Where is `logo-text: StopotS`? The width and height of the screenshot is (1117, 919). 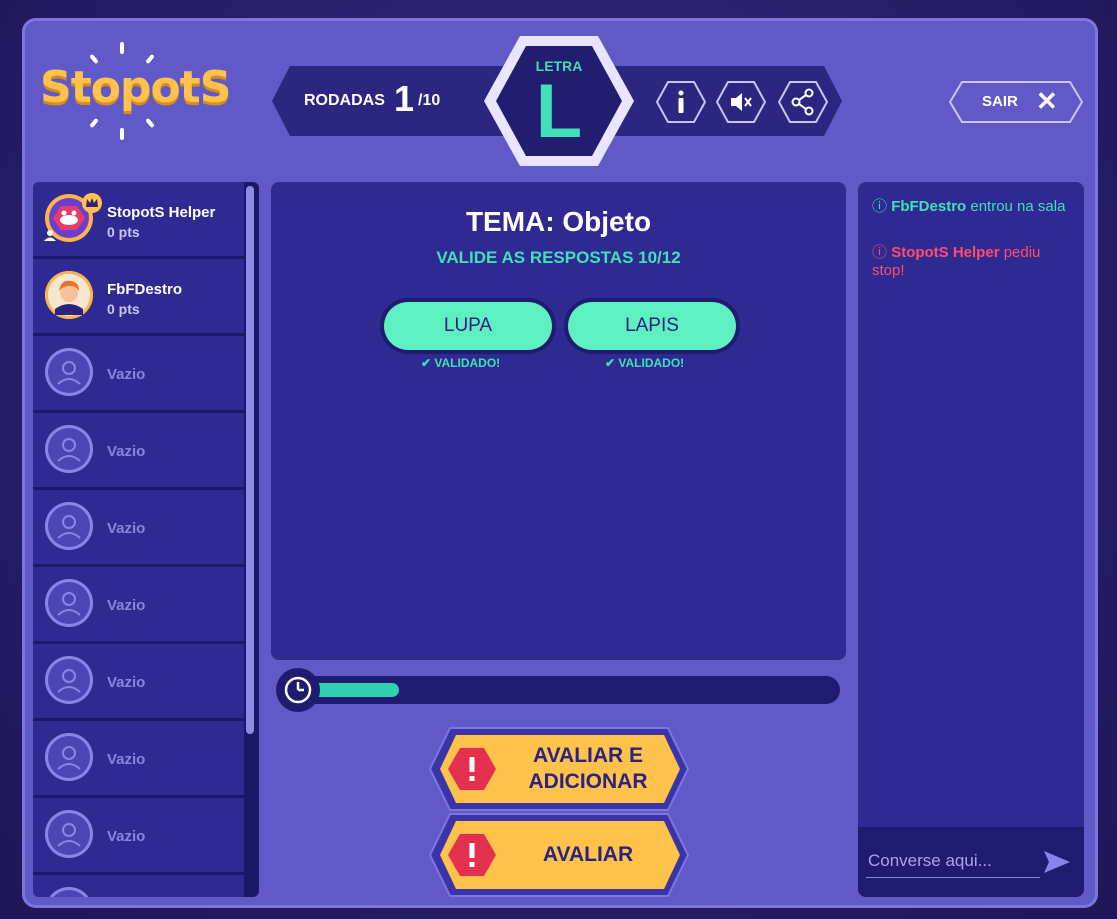 logo-text: StopotS is located at coordinates (135, 87).